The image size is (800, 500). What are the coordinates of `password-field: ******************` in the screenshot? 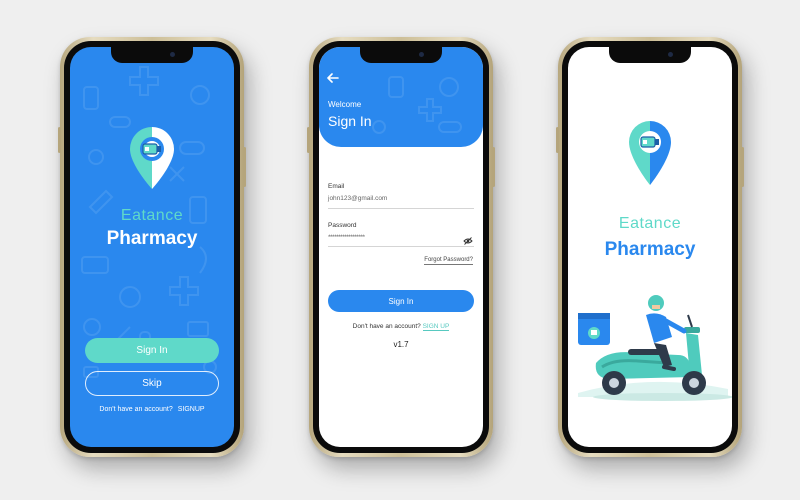 It's located at (346, 237).